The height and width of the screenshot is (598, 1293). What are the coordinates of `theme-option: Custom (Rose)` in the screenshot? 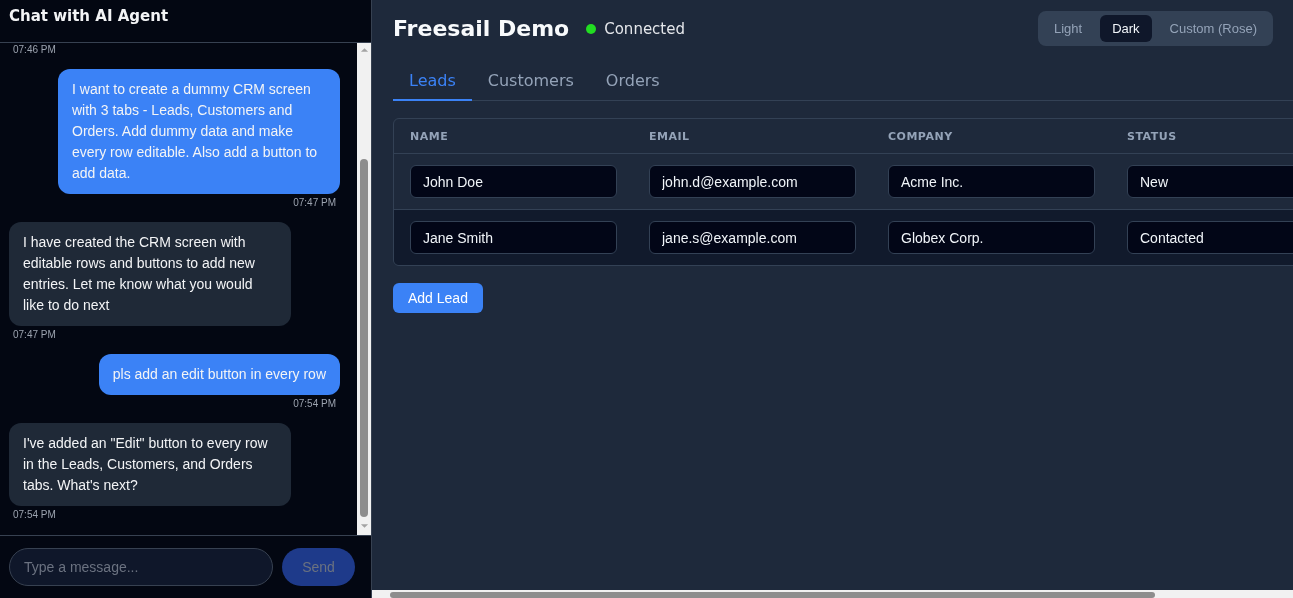 It's located at (1213, 28).